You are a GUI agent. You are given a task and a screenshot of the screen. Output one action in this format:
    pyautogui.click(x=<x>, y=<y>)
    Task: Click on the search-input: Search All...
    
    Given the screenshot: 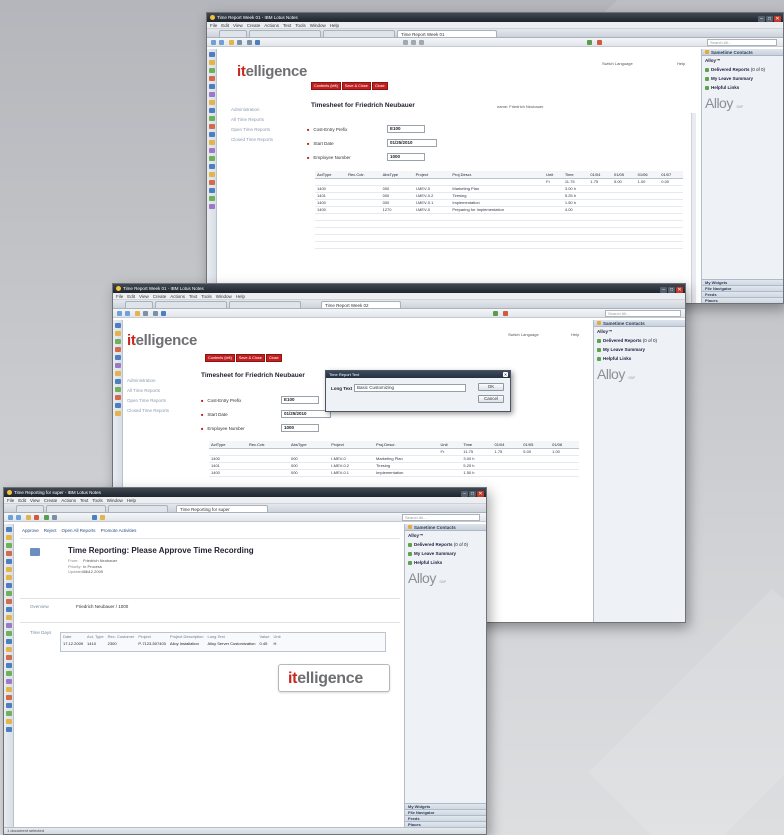 What is the action you would take?
    pyautogui.click(x=742, y=42)
    